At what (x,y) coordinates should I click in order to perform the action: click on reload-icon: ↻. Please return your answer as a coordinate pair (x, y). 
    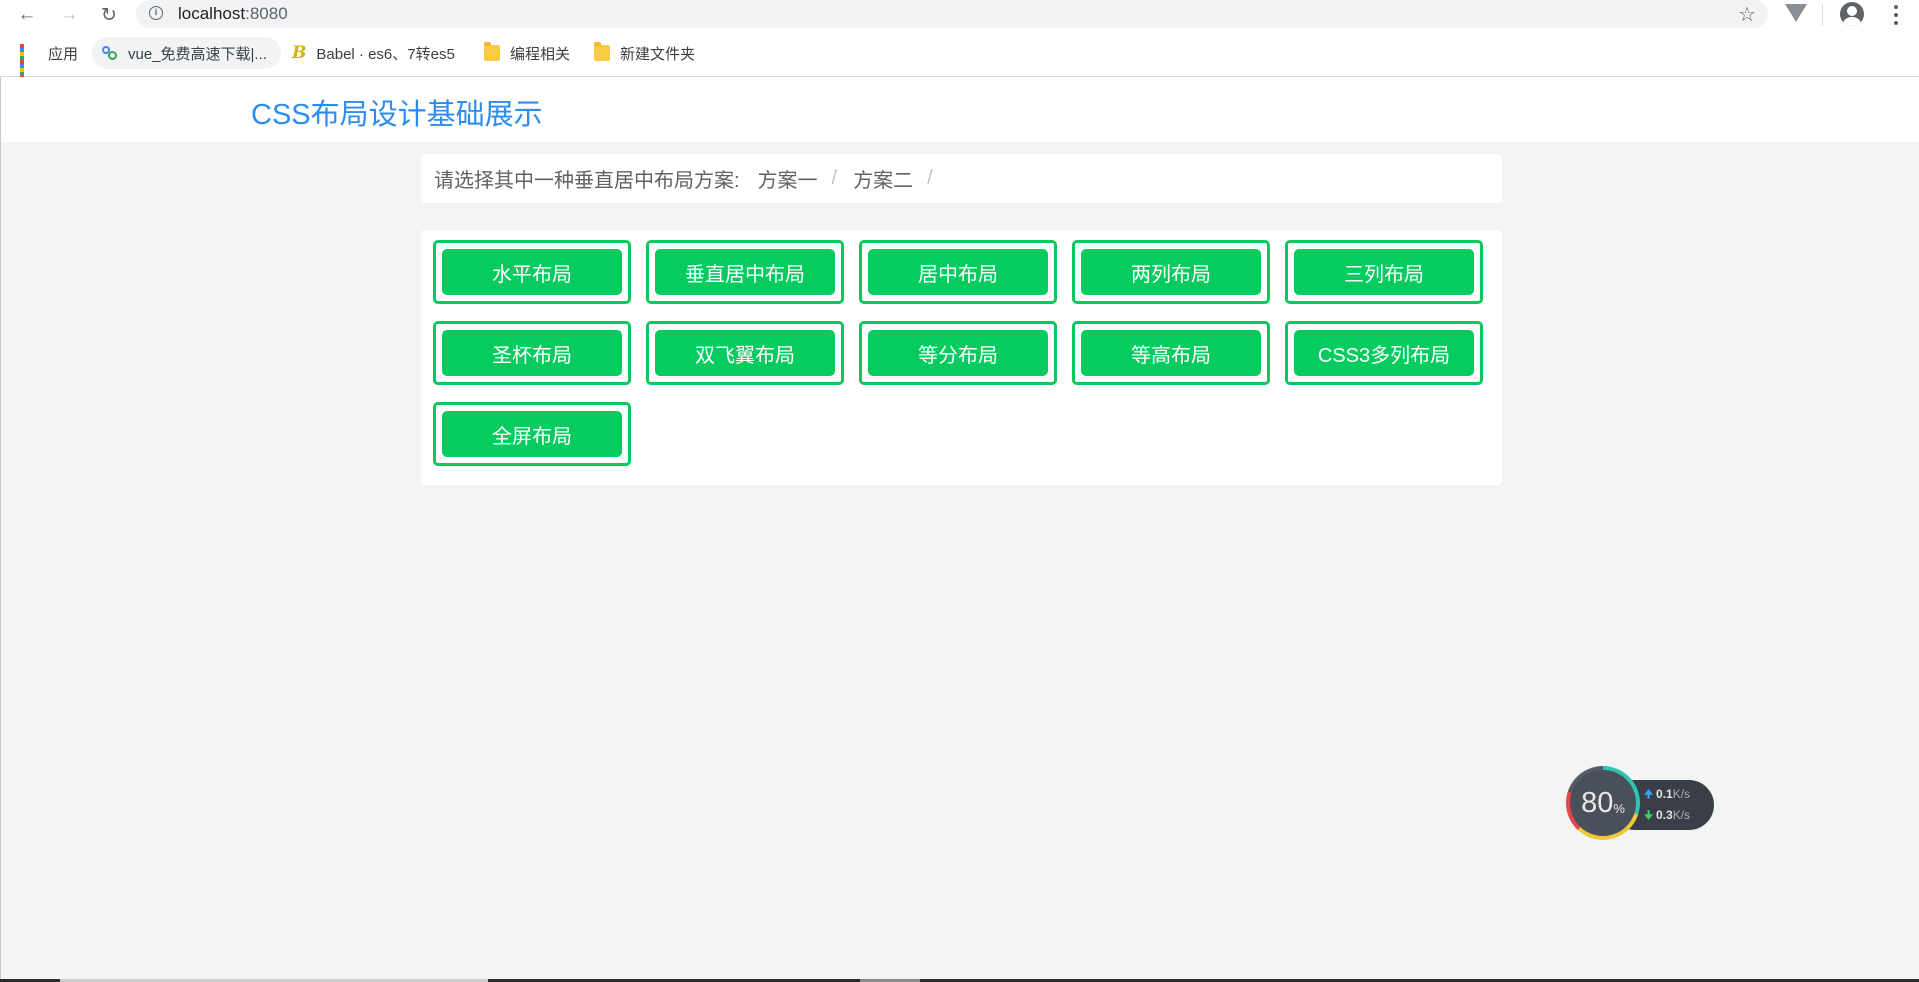
    Looking at the image, I should click on (109, 15).